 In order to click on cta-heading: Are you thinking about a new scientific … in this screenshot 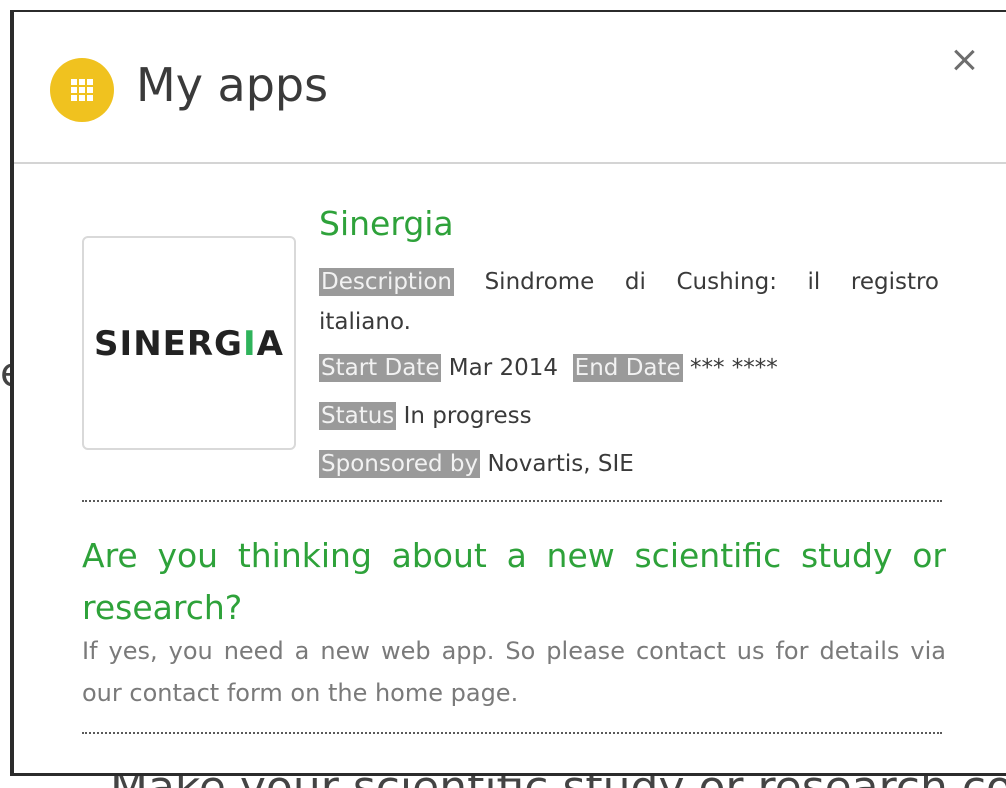, I will do `click(514, 581)`.